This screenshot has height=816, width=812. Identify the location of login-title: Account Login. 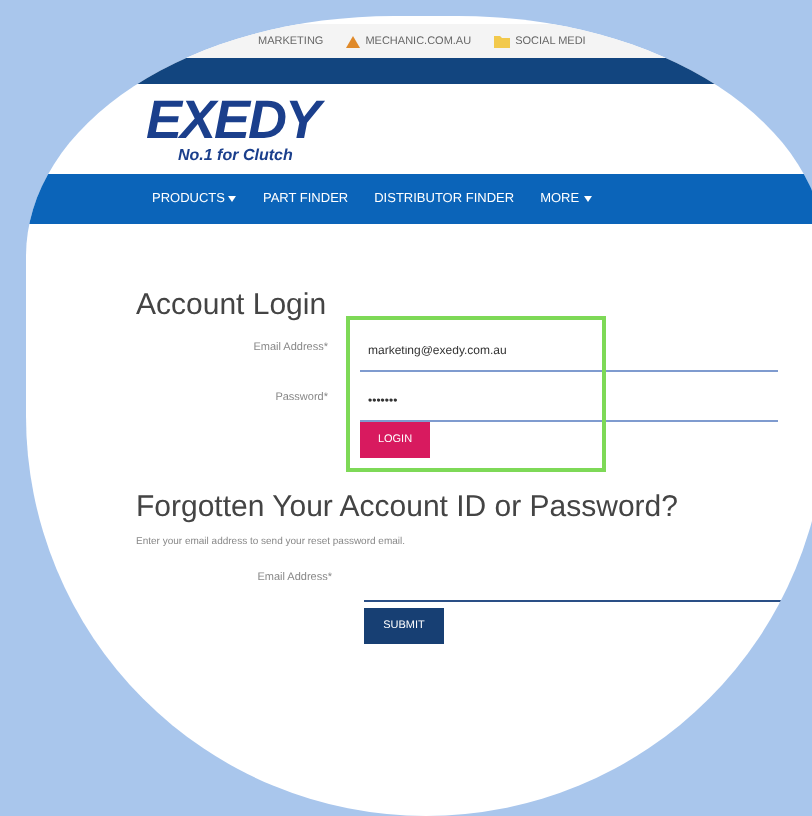
(232, 305).